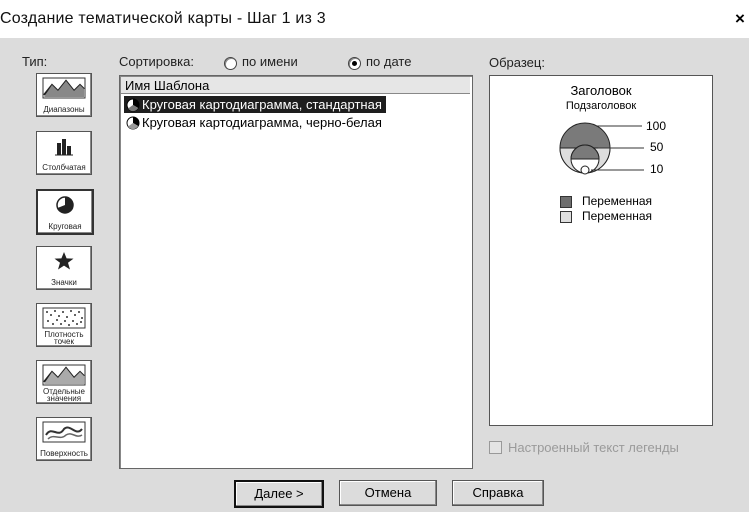 The image size is (749, 512). What do you see at coordinates (495, 447) in the screenshot?
I see `custom-legend-checkbox` at bounding box center [495, 447].